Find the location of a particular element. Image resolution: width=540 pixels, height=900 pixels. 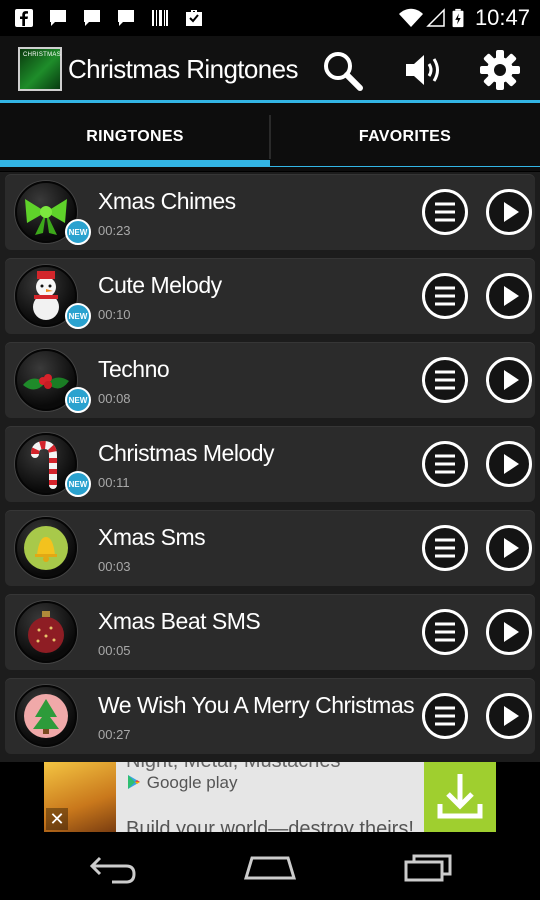

ad-game-image: ✕ is located at coordinates (80, 797).